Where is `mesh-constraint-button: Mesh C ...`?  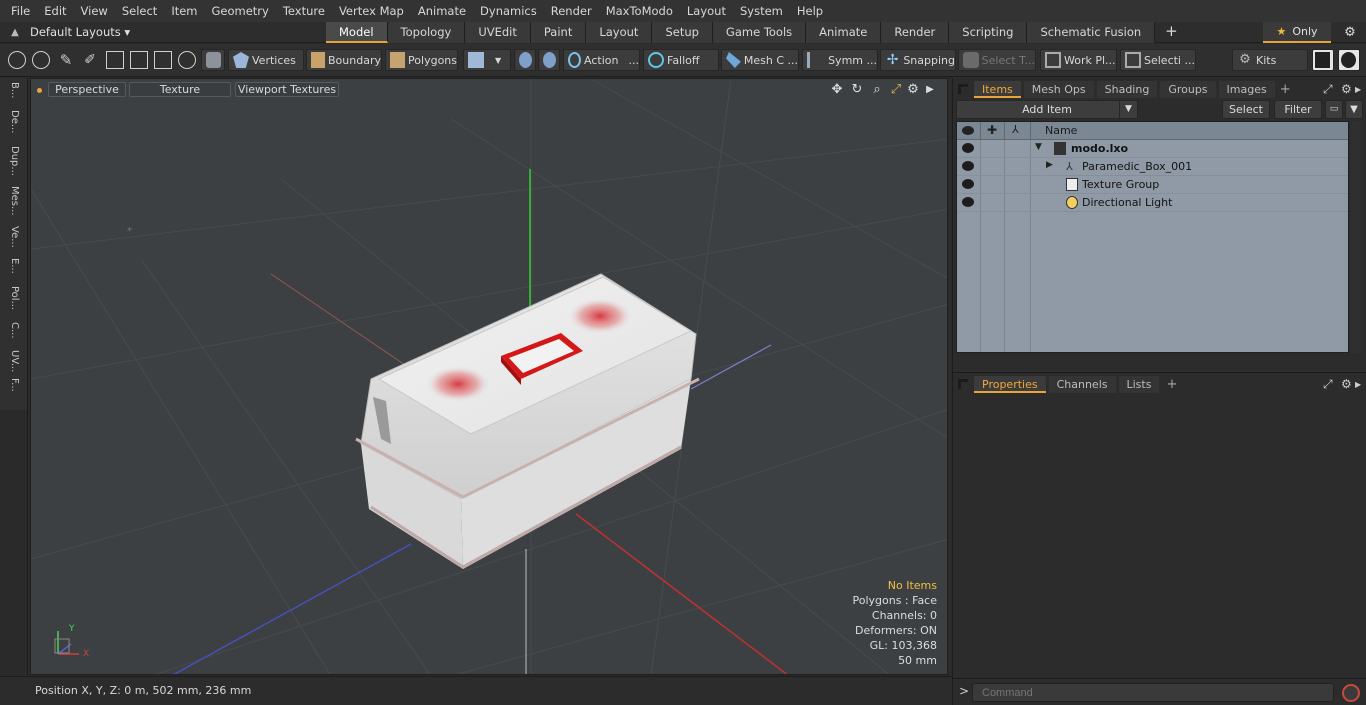 mesh-constraint-button: Mesh C ... is located at coordinates (760, 60).